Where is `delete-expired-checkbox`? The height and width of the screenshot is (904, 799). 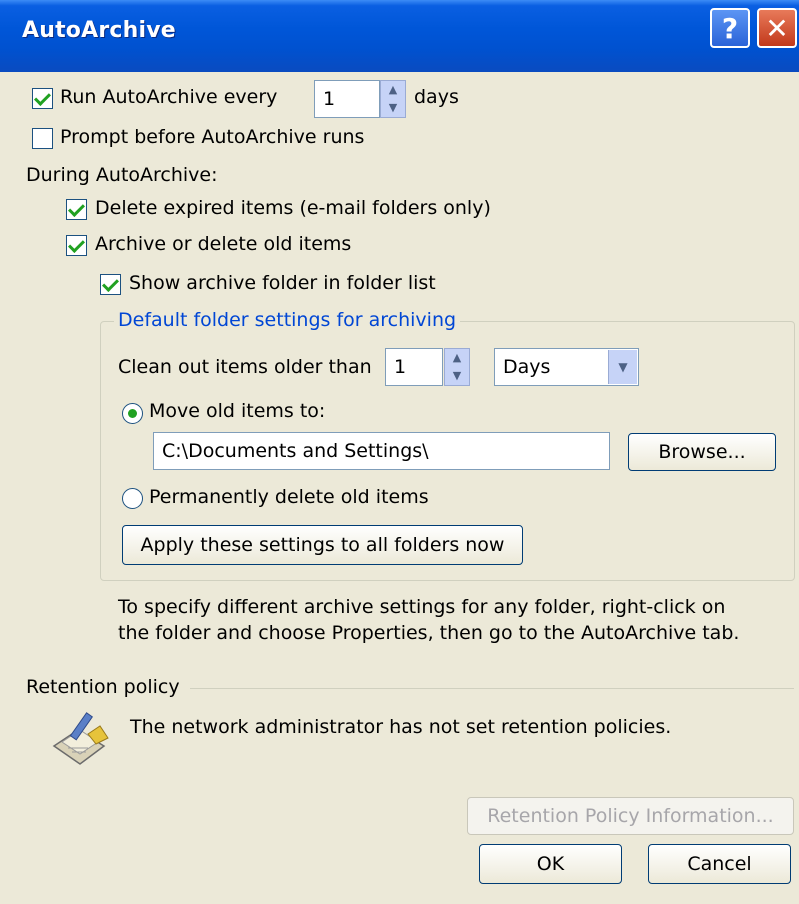 delete-expired-checkbox is located at coordinates (76, 209).